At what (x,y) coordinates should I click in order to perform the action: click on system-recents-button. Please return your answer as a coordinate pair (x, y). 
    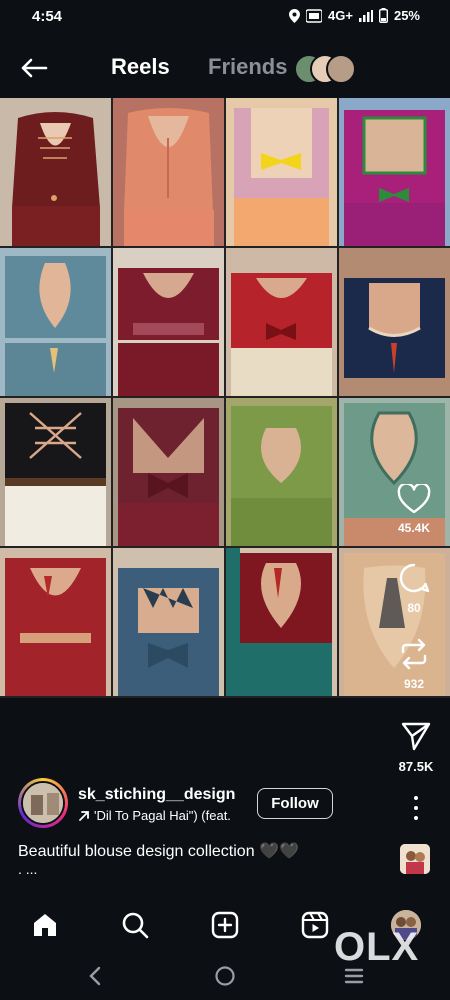
    Looking at the image, I should click on (354, 978).